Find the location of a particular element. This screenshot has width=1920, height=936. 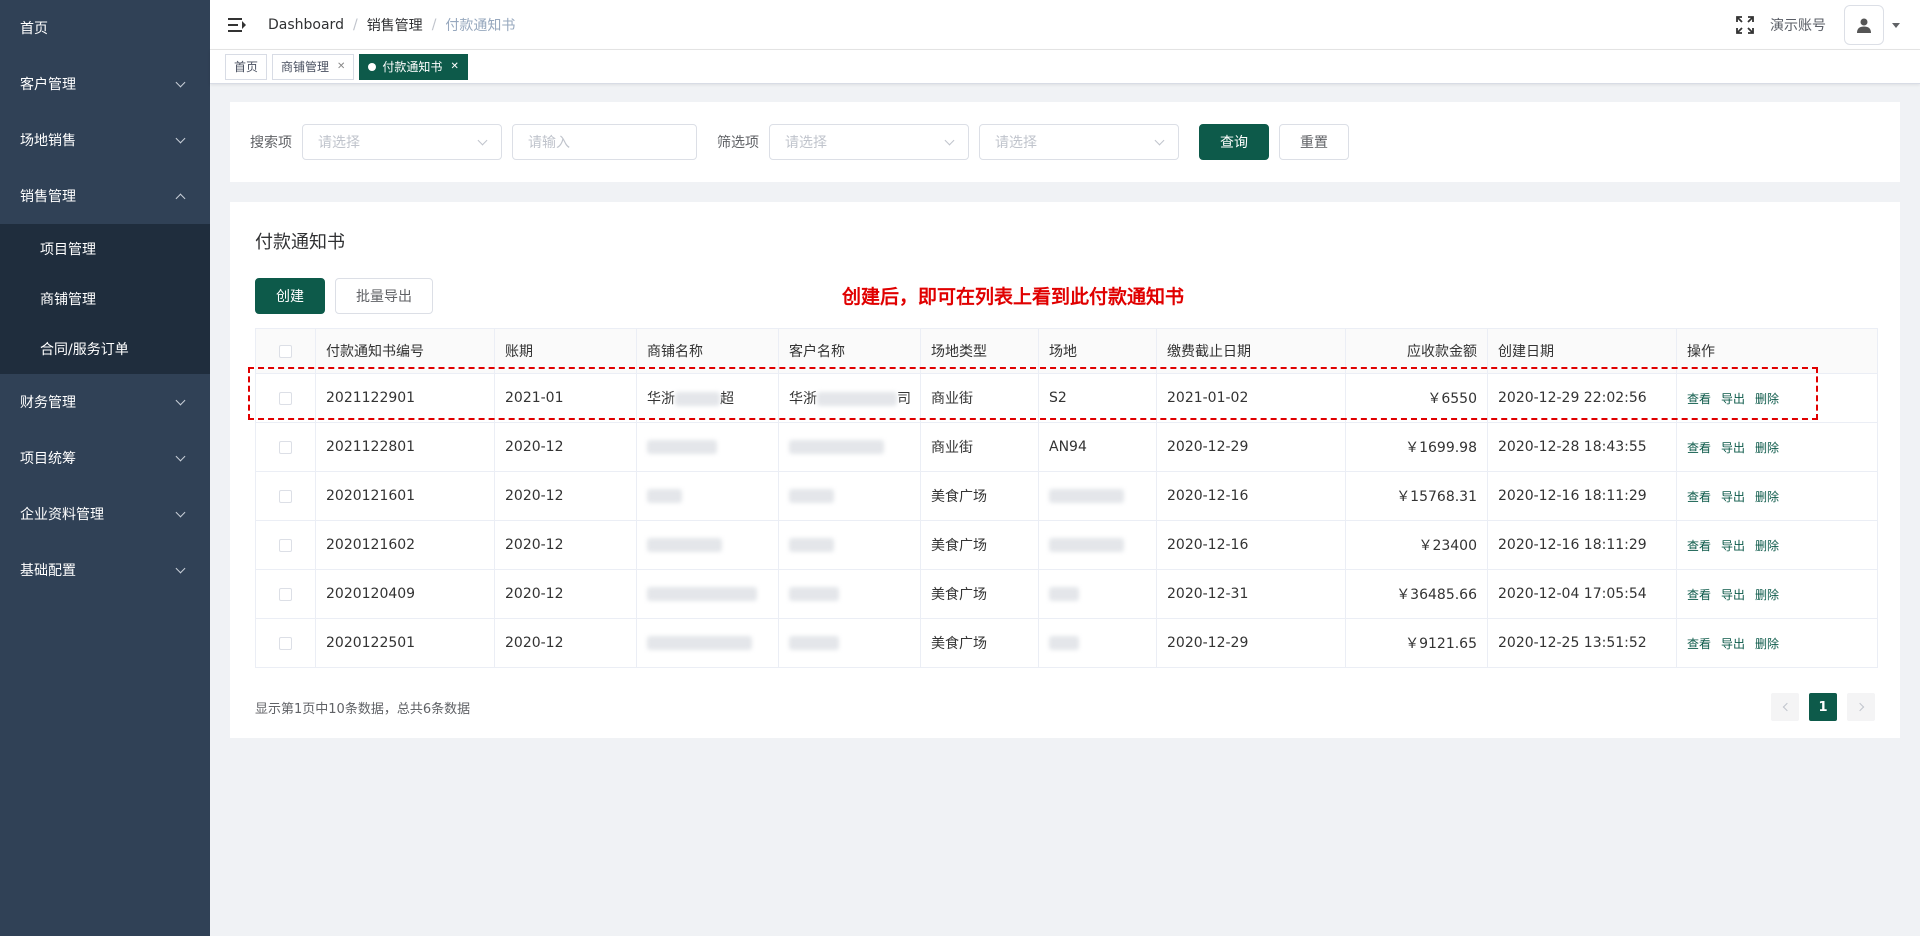

tag-payment-notice: 付款通知书 ✕ is located at coordinates (413, 66).